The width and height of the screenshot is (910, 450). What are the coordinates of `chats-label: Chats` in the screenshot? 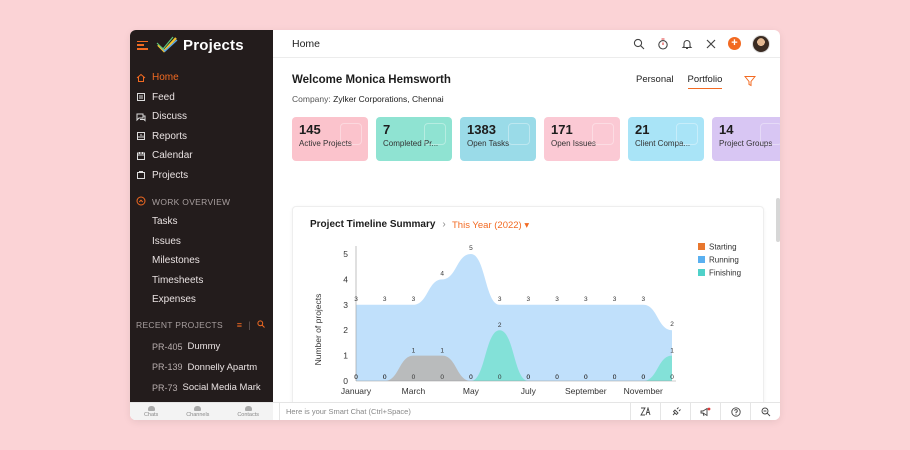 It's located at (151, 414).